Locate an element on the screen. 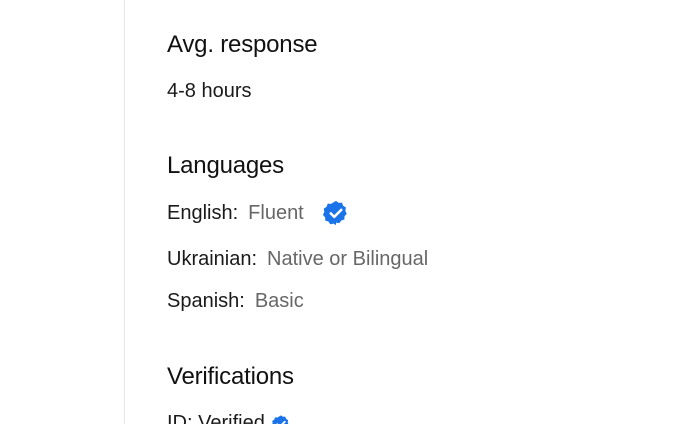  verification-label: ID: Verified is located at coordinates (216, 418).